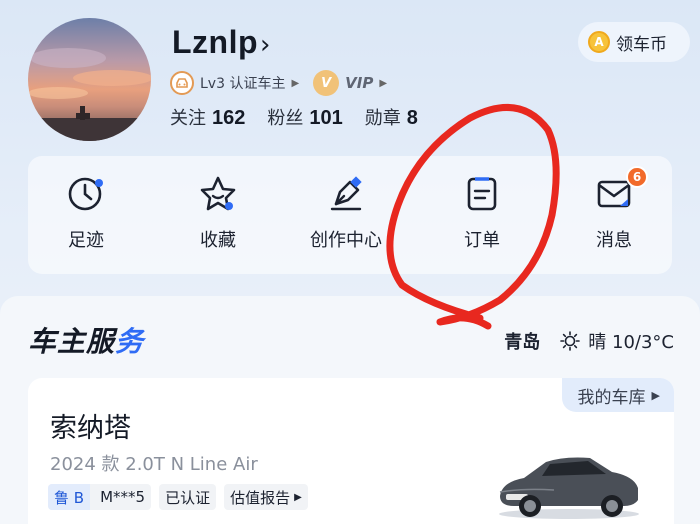 The height and width of the screenshot is (524, 700). I want to click on car-model: 2024 款 2.0T N Line Air, so click(154, 464).